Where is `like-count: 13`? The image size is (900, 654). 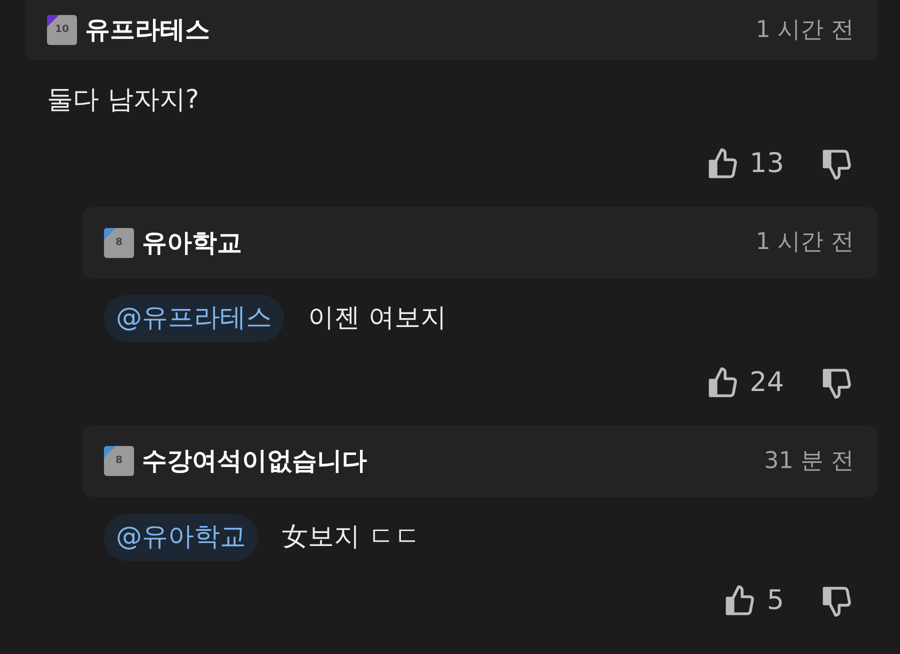 like-count: 13 is located at coordinates (767, 164).